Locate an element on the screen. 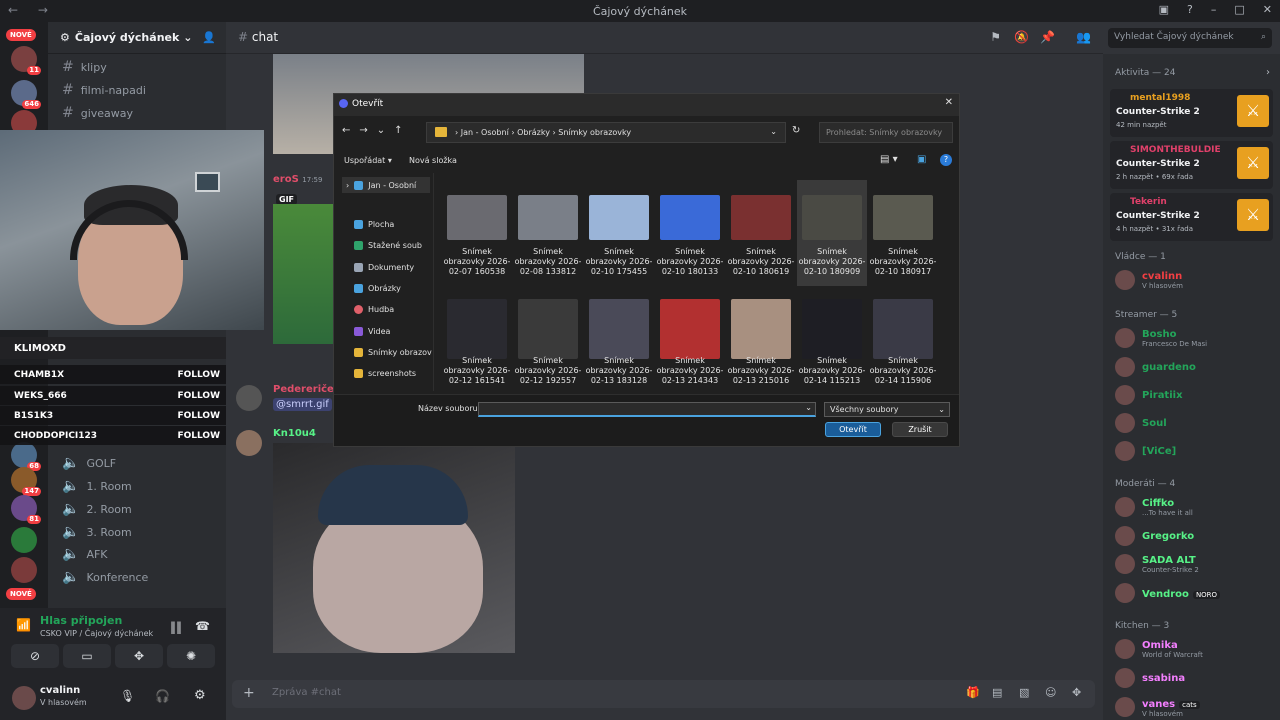  open-button: Otevřít is located at coordinates (853, 429).